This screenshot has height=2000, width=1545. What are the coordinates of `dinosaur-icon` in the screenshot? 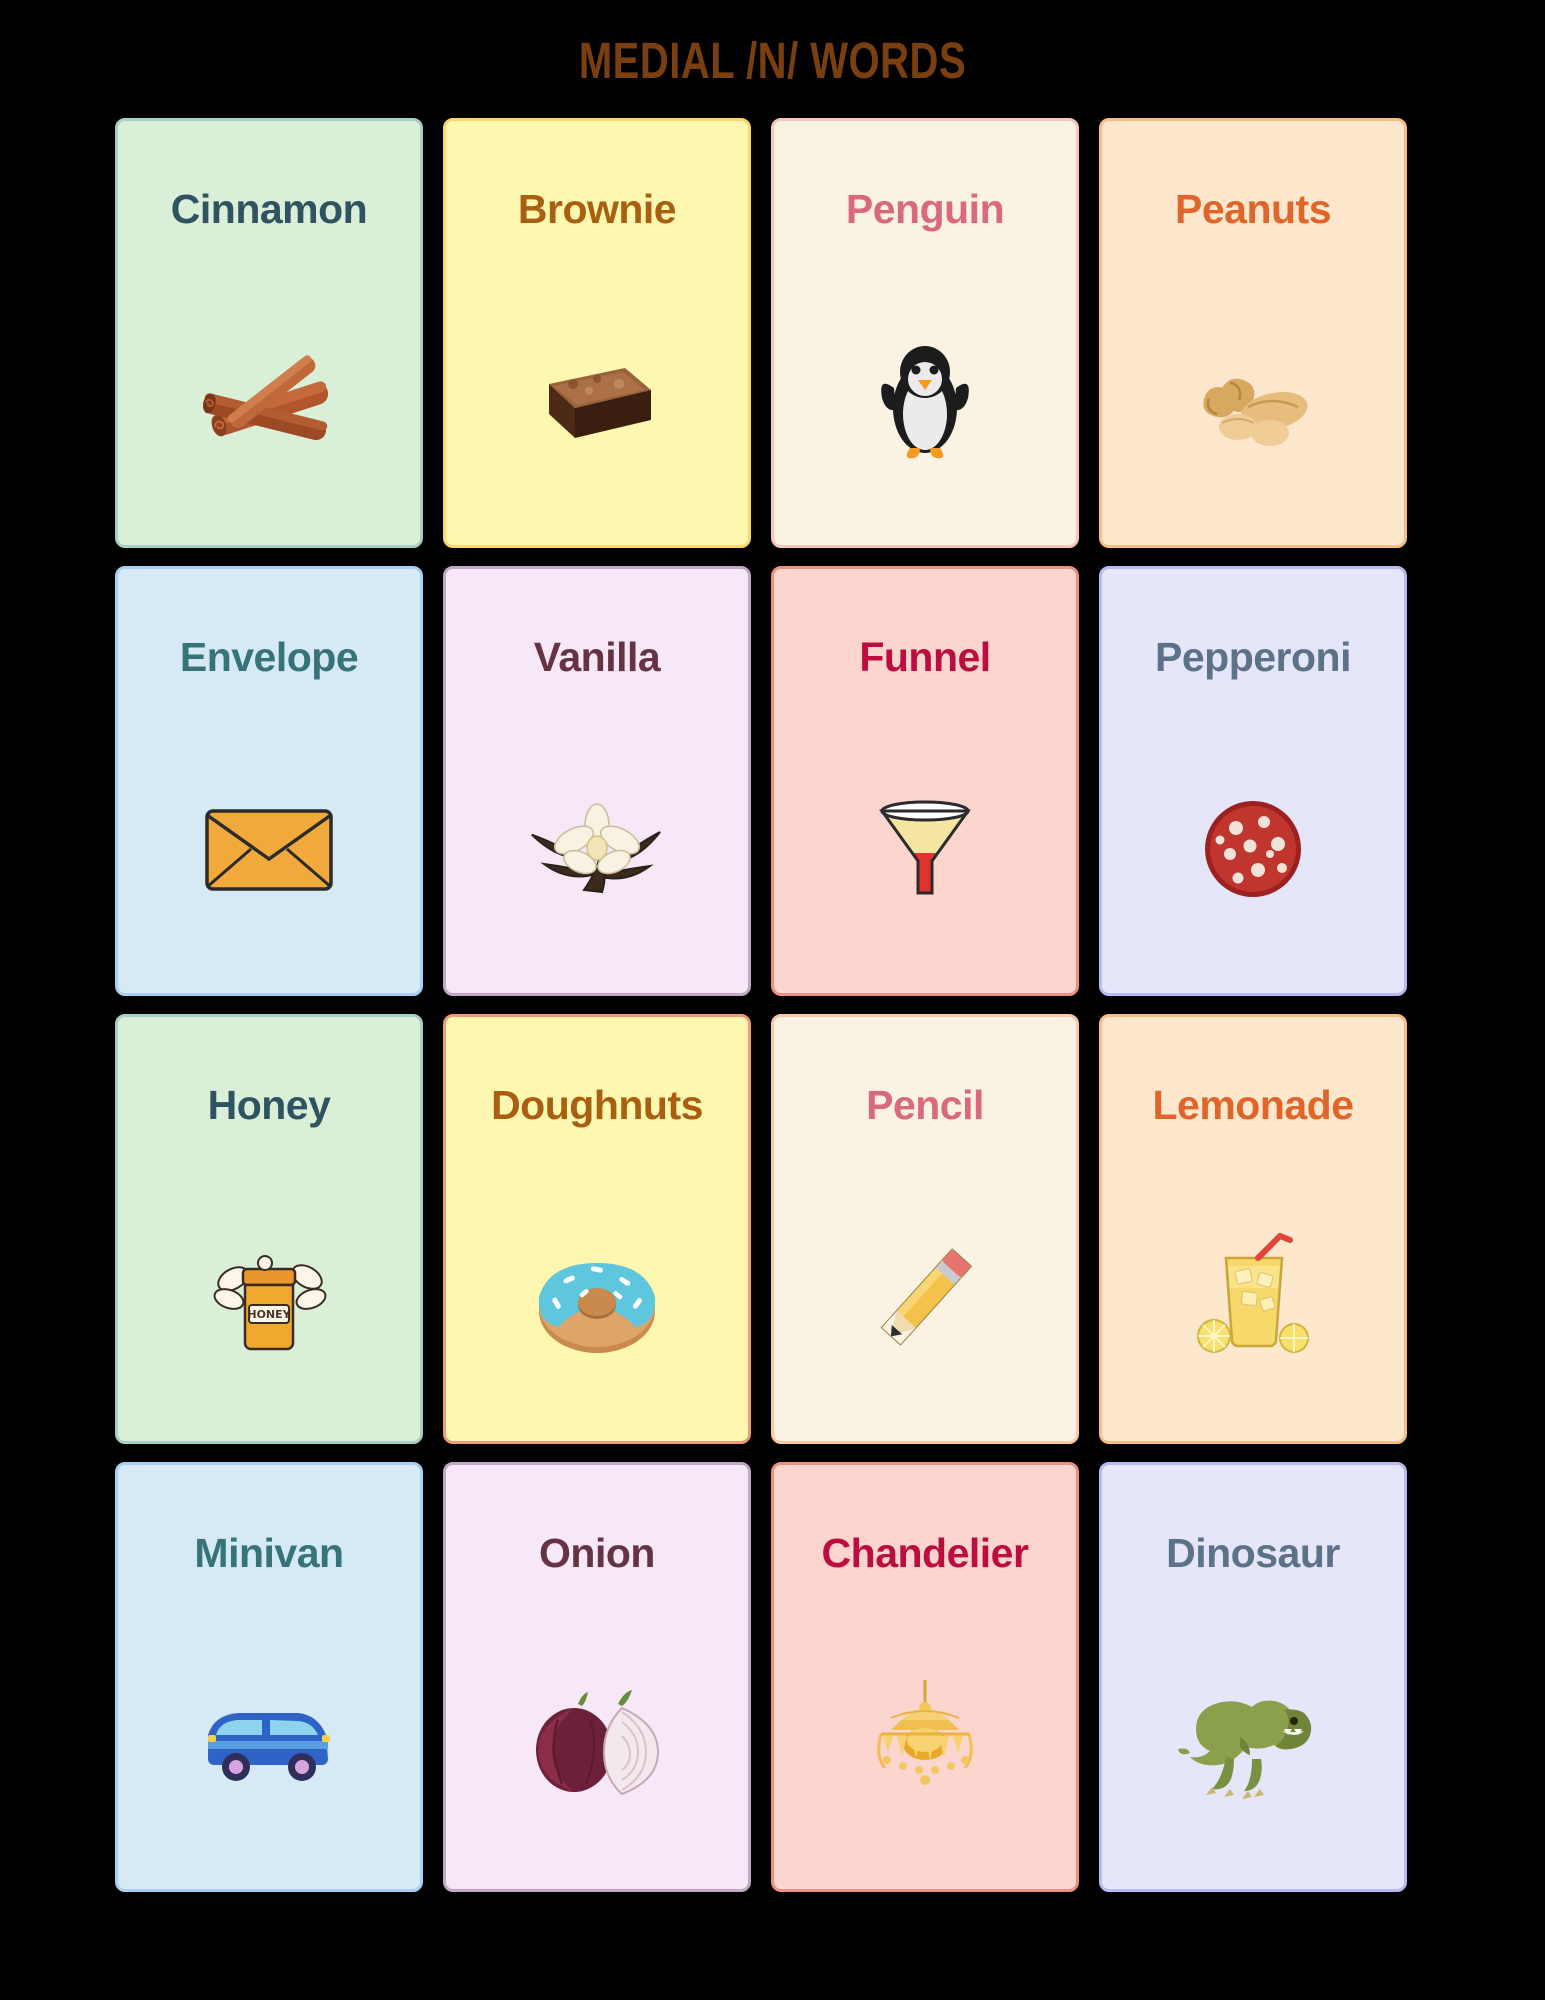 It's located at (1253, 1745).